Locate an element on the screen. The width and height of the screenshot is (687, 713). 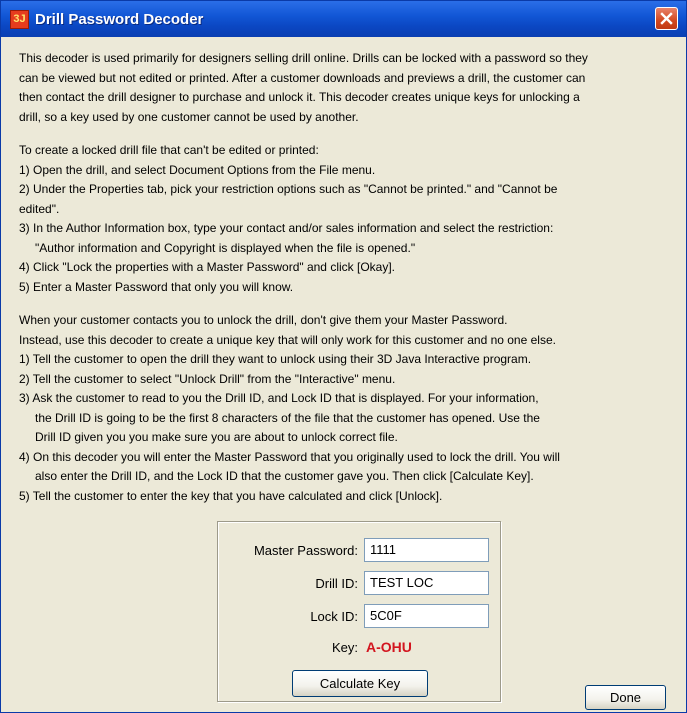
lock-id-input: 5C0F is located at coordinates (426, 616).